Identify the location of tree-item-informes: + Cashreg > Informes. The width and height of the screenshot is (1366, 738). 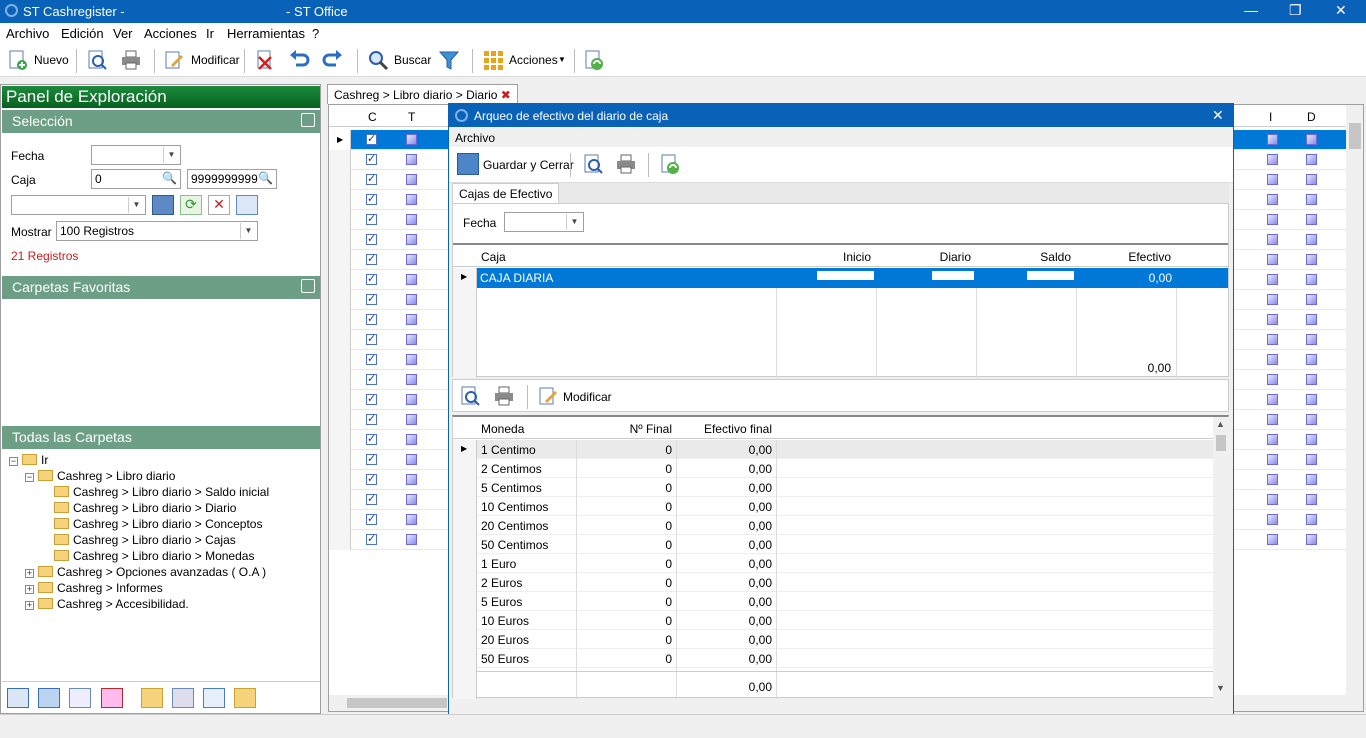
(94, 588).